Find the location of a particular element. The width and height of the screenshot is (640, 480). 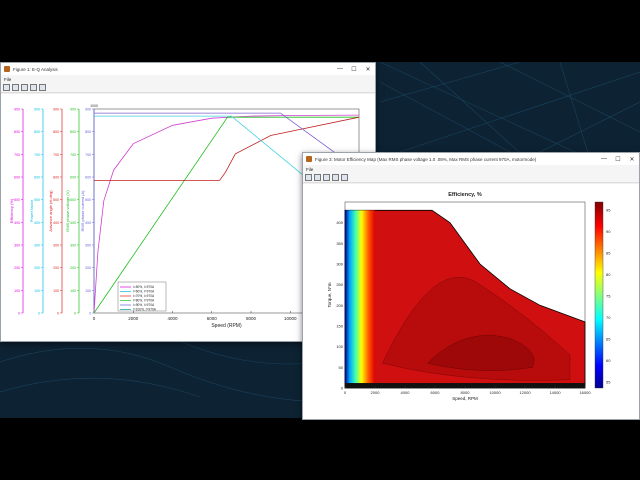

figure1-title: Figure 1: E-Q Analysis is located at coordinates (35, 69).